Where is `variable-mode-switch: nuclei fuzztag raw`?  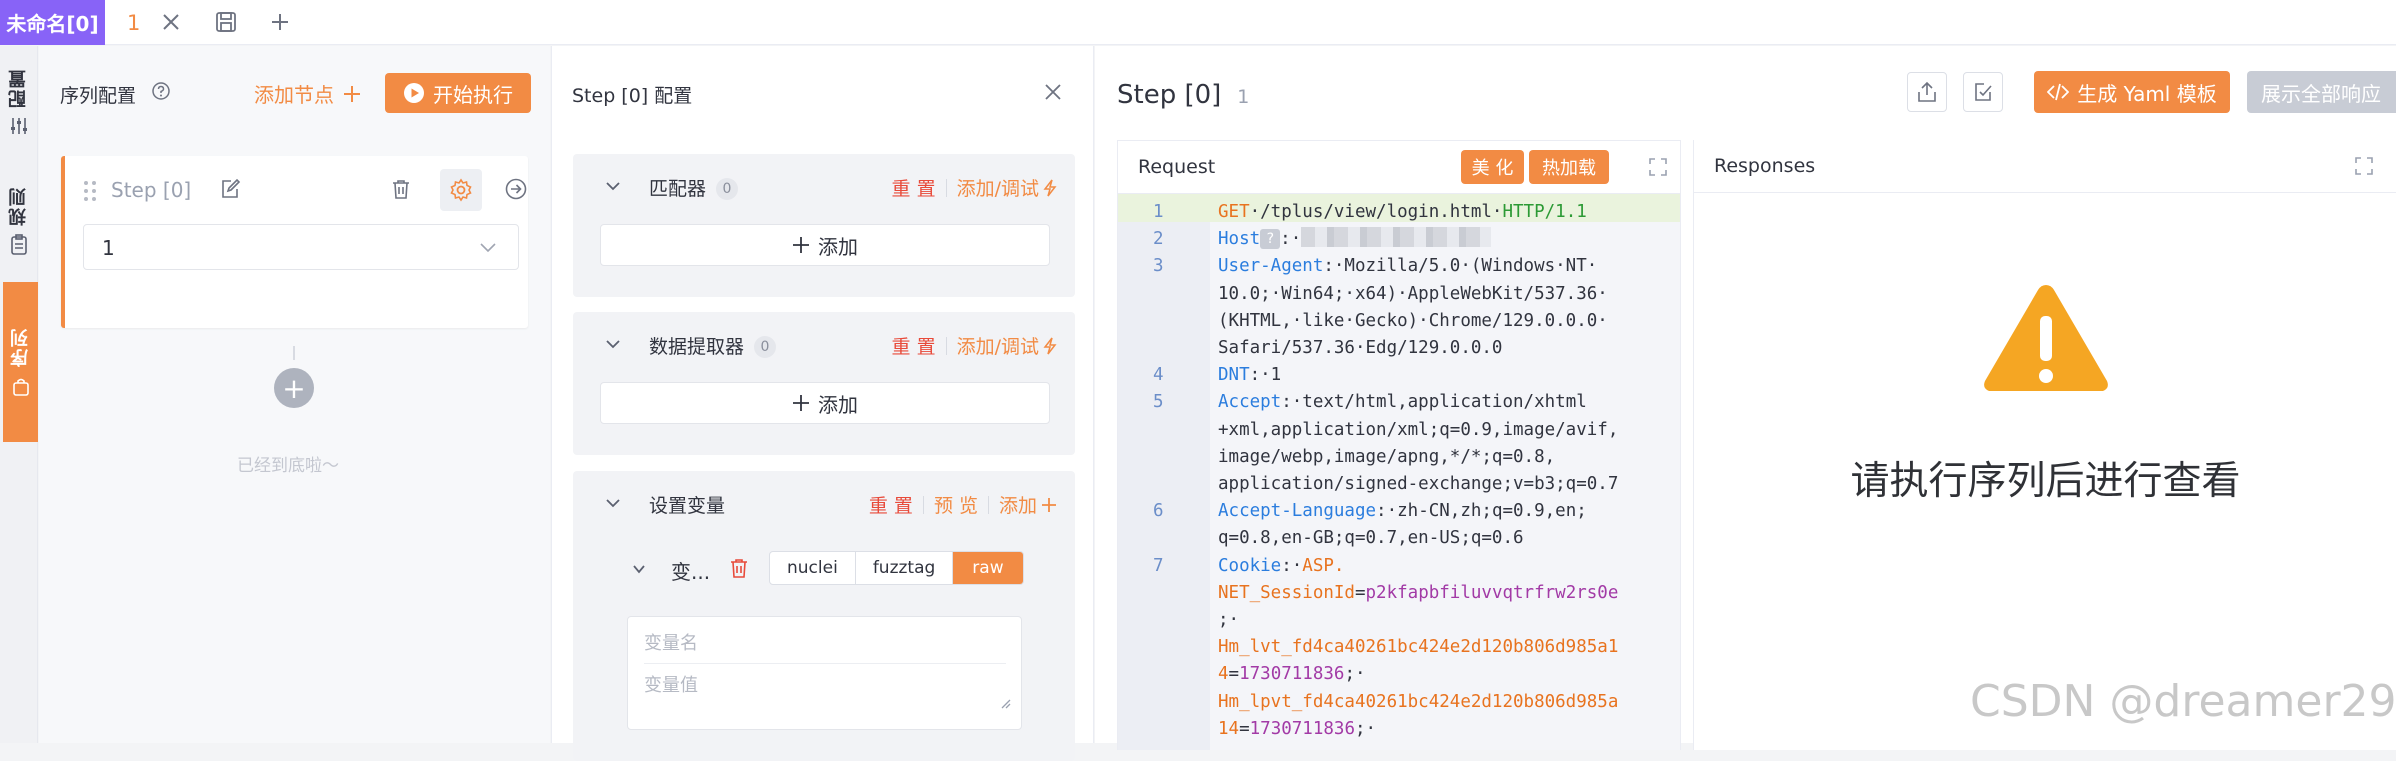
variable-mode-switch: nuclei fuzztag raw is located at coordinates (896, 568).